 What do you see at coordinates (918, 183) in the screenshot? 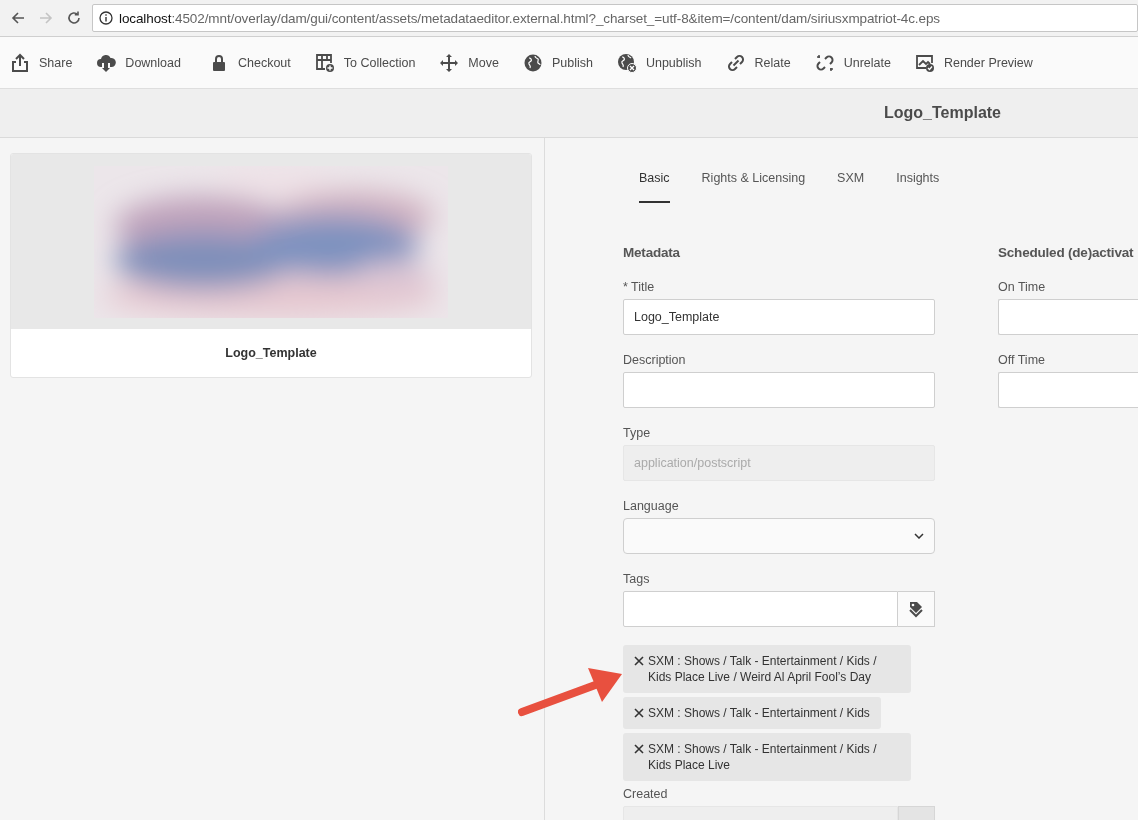
I see `tab: Insights` at bounding box center [918, 183].